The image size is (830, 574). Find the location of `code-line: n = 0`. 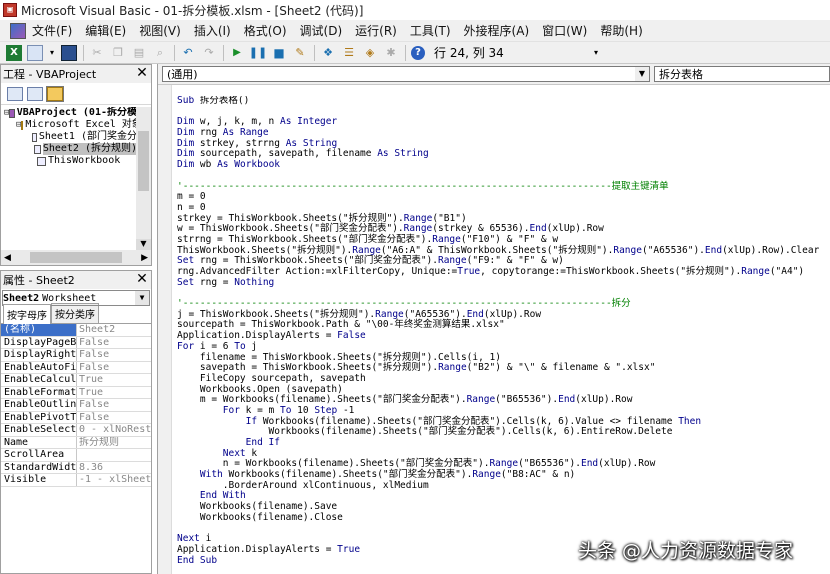

code-line: n = 0 is located at coordinates (503, 208).